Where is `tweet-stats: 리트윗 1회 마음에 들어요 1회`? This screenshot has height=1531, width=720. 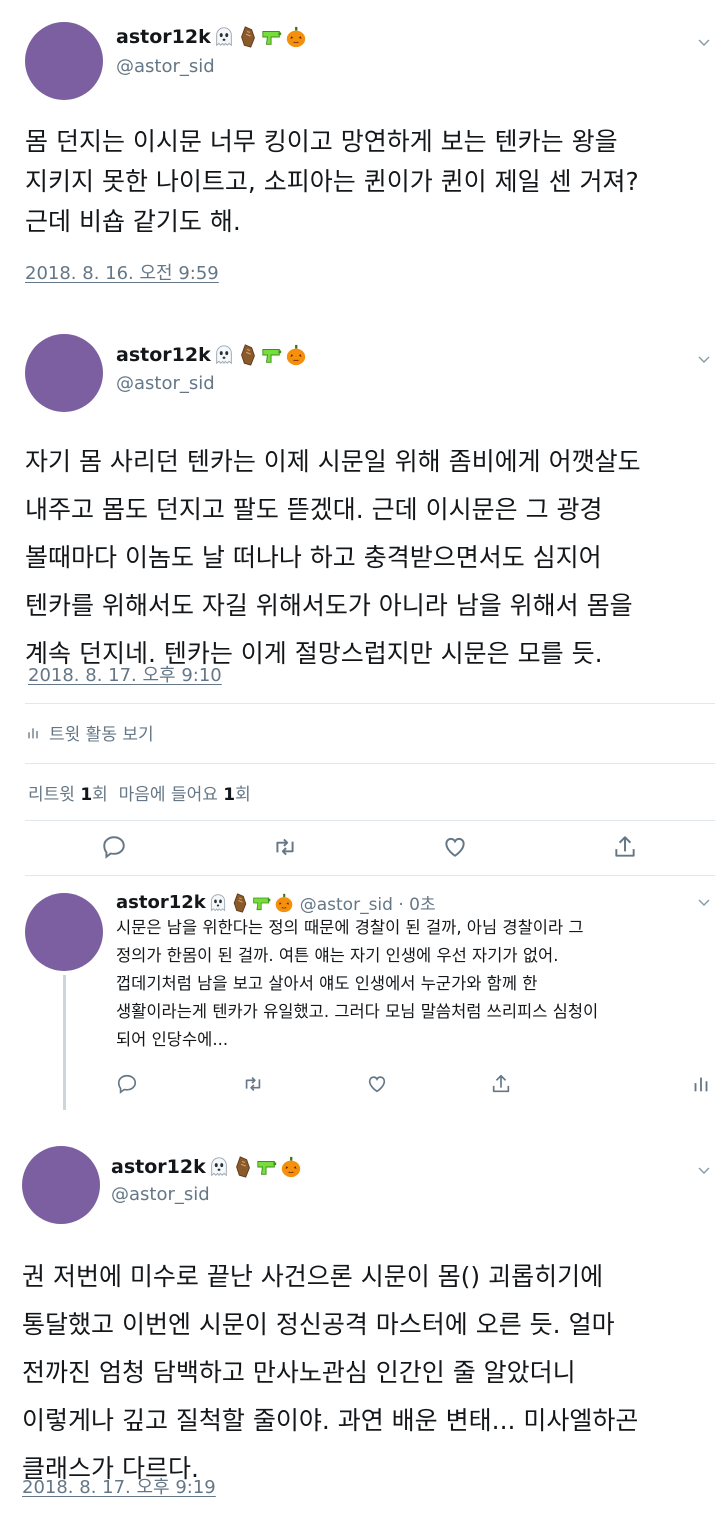
tweet-stats: 리트윗 1회 마음에 들어요 1회 is located at coordinates (139, 792).